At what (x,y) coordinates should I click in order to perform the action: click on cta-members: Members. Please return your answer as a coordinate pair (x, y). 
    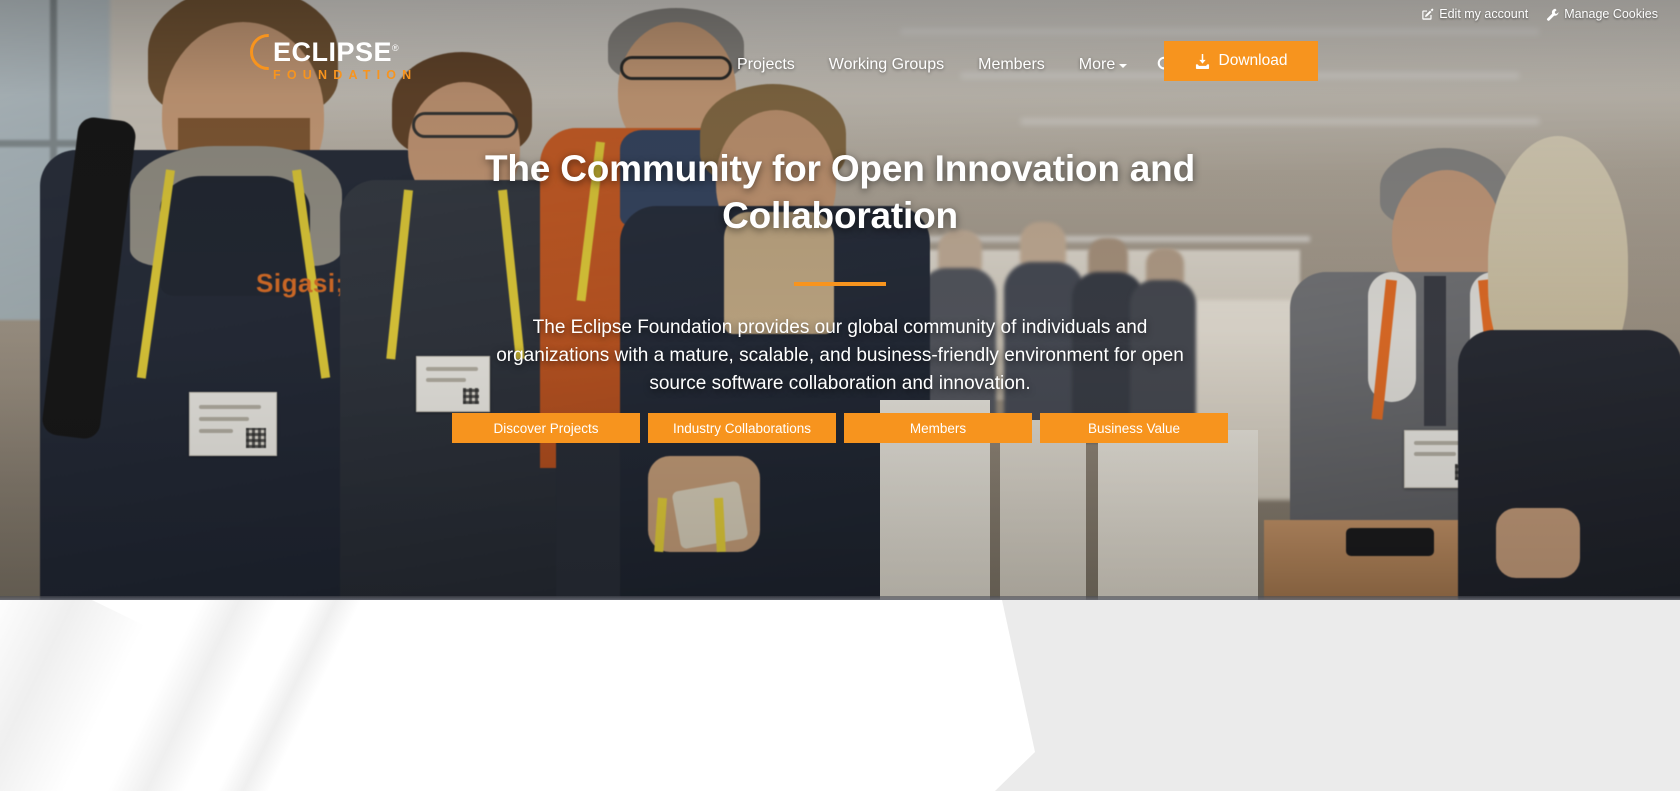
    Looking at the image, I should click on (938, 428).